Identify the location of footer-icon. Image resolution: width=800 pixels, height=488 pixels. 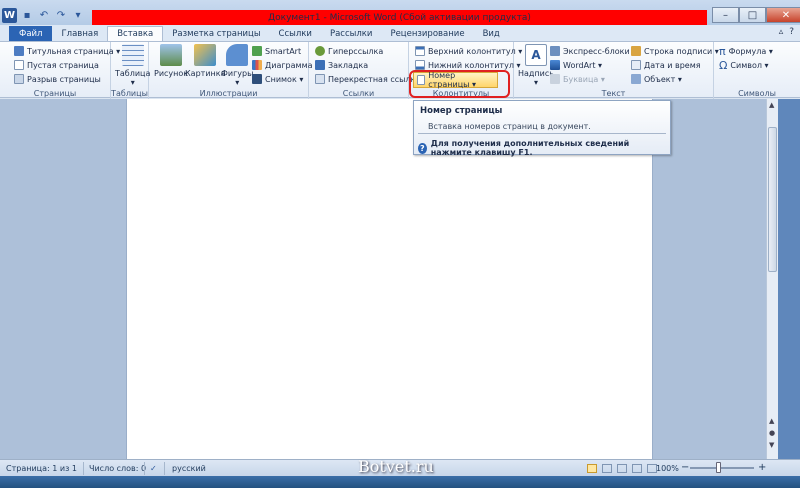
(420, 65).